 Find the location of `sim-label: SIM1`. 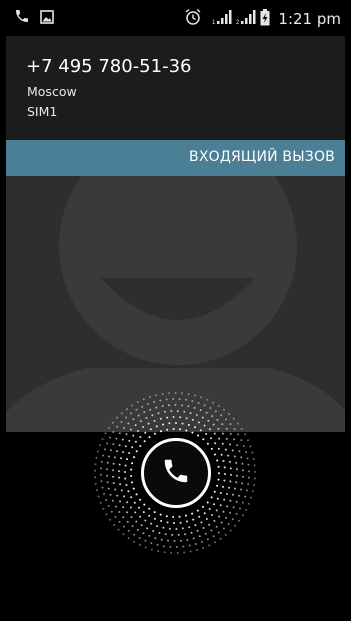

sim-label: SIM1 is located at coordinates (42, 111).